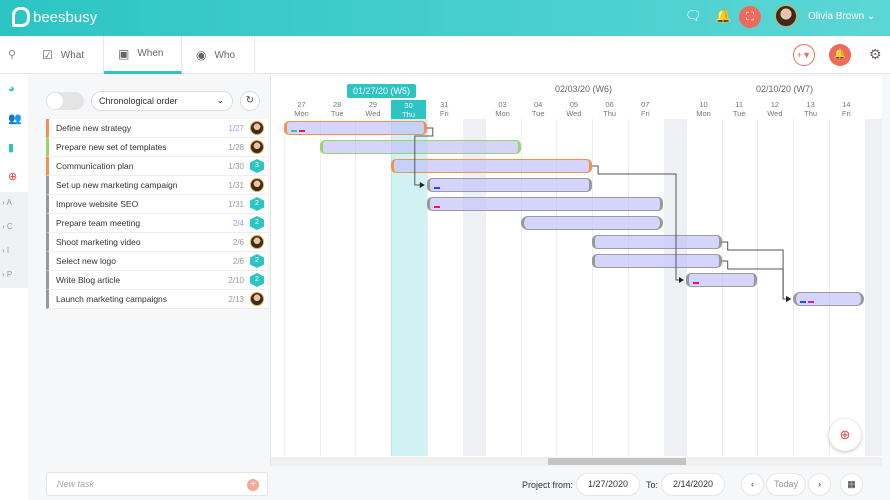 This screenshot has height=500, width=890. Describe the element at coordinates (752, 484) in the screenshot. I see `prev-button: ‹` at that location.